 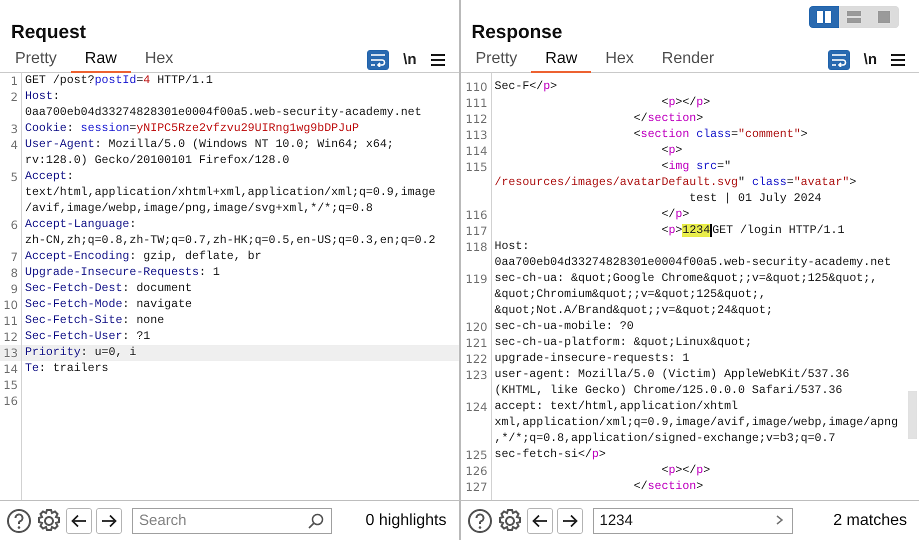 I want to click on panel-title: Response, so click(x=517, y=33).